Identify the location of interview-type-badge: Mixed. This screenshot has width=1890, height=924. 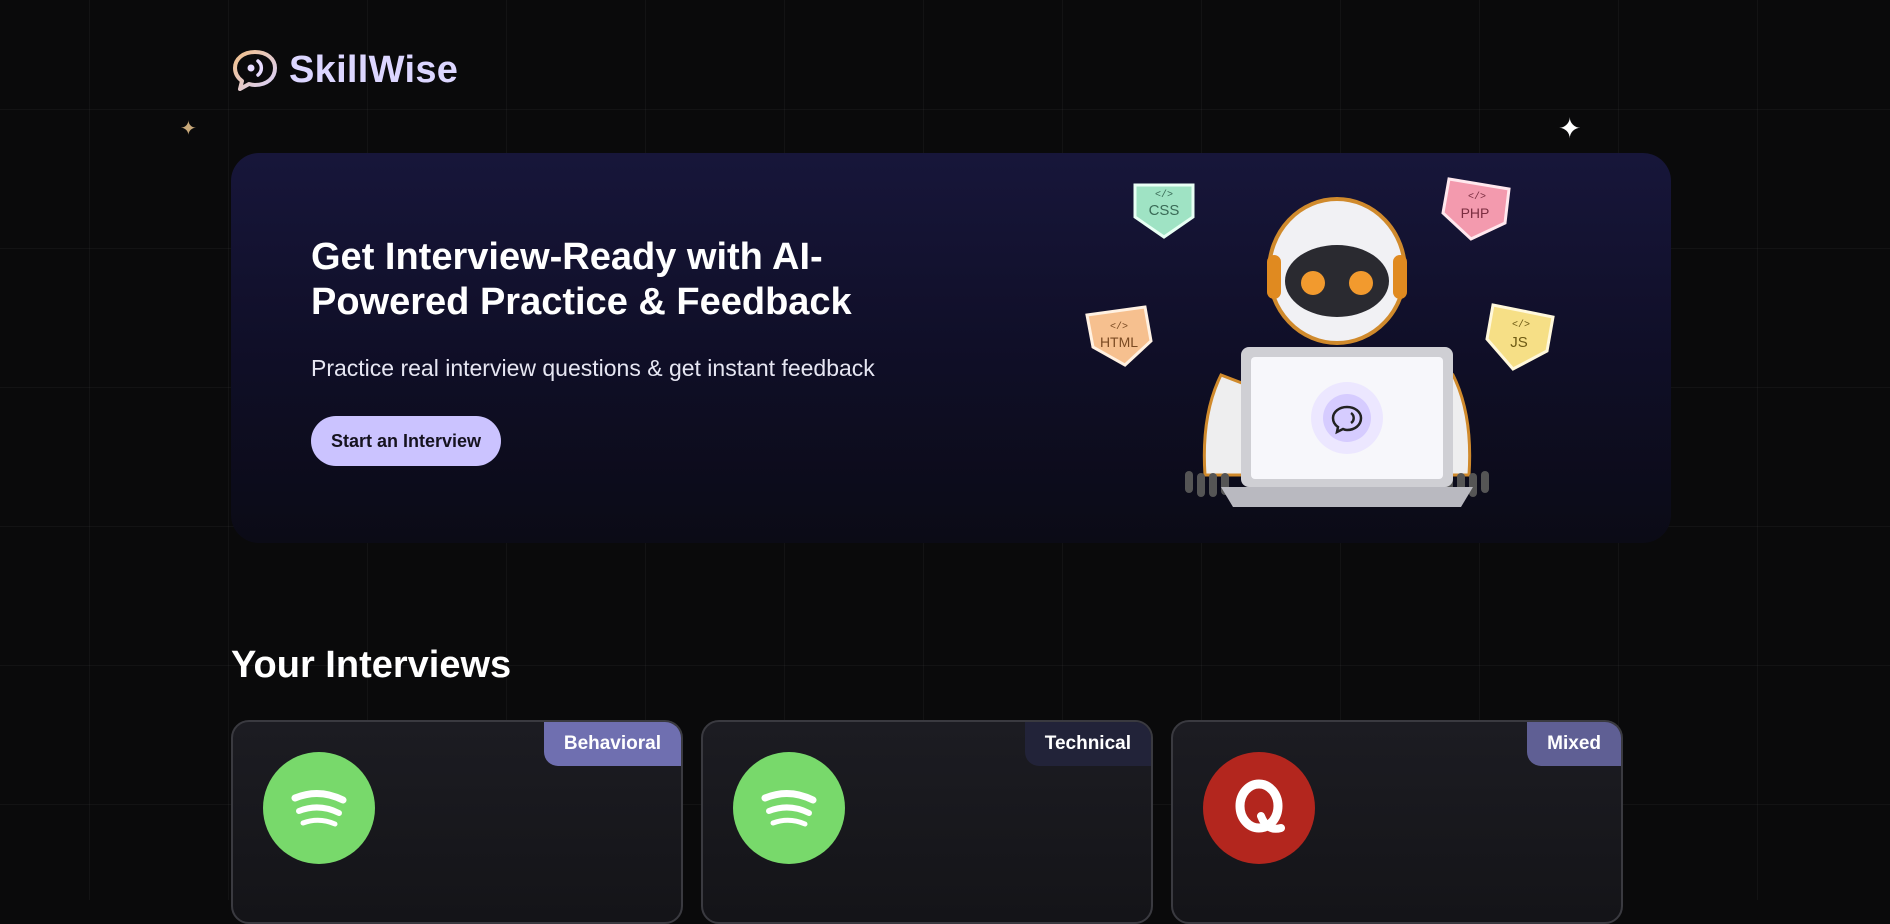
(1574, 744).